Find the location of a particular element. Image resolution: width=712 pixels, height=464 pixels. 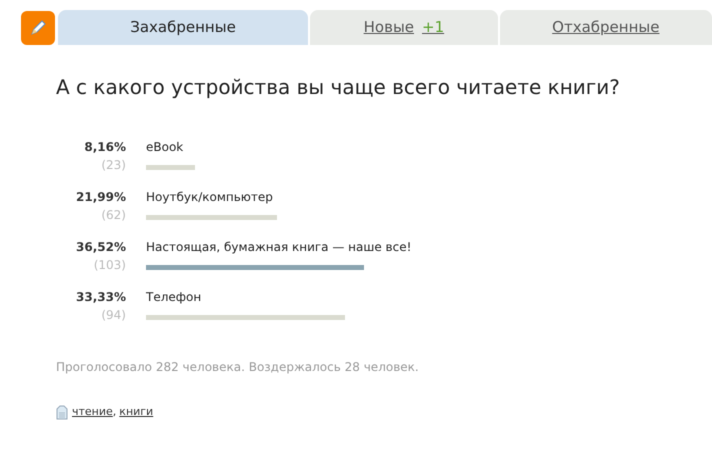

poll-summary: Проголосовало 282 человека. Воздержалось 28 человек. is located at coordinates (238, 367).